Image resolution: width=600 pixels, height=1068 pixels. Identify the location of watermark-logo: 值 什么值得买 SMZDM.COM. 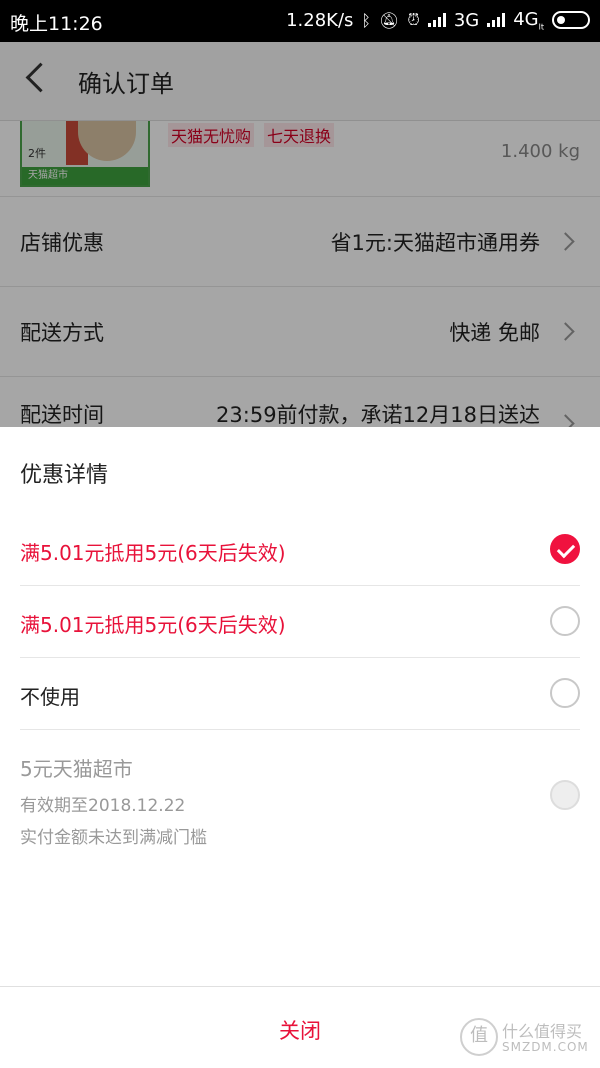
(525, 1038).